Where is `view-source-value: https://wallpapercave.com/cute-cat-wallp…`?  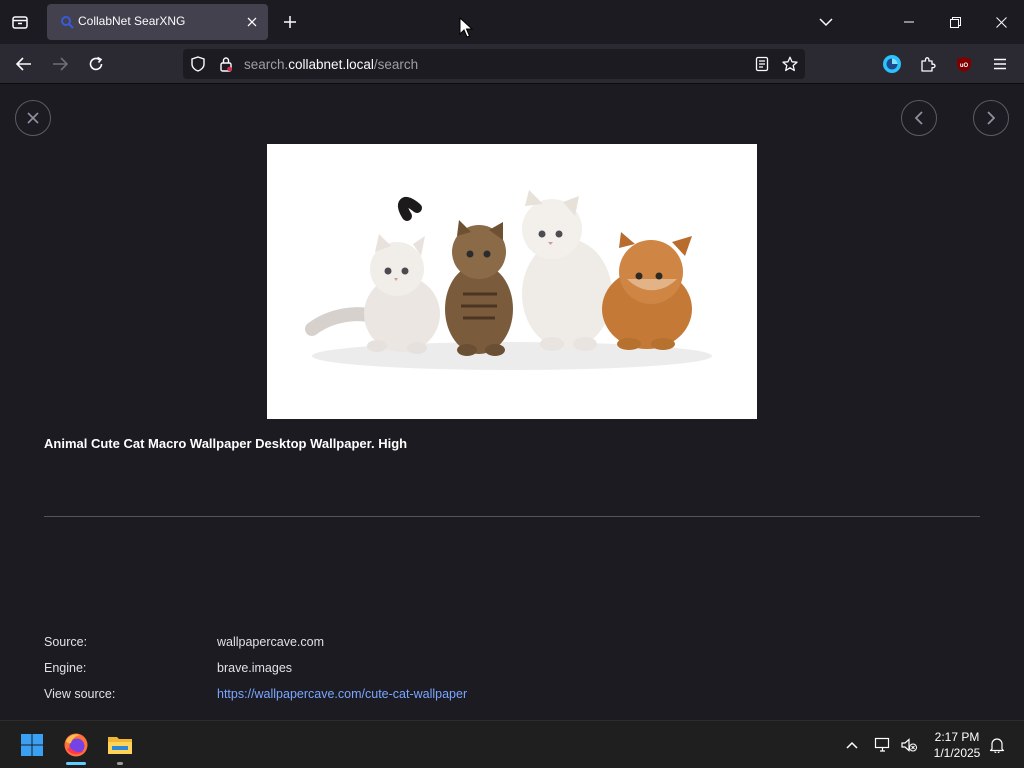
view-source-value: https://wallpapercave.com/cute-cat-wallp… is located at coordinates (342, 694).